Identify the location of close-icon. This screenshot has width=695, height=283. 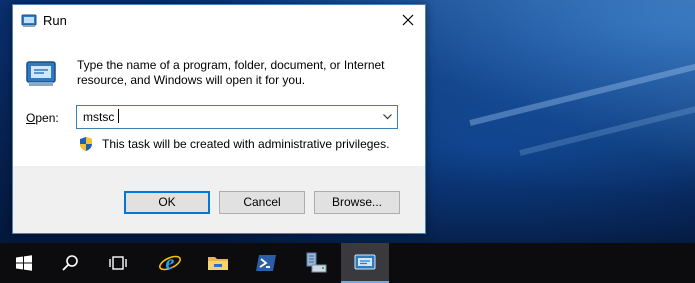
(408, 20).